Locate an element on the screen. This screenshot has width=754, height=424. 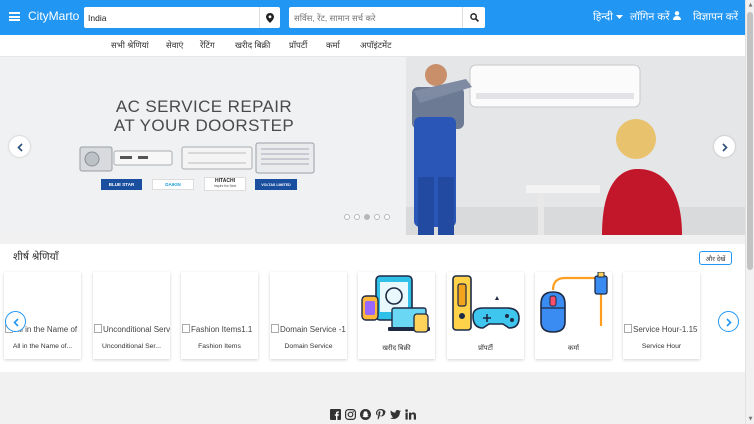
banner-headline-line-1: AC SERVICE REPAIR is located at coordinates (204, 106).